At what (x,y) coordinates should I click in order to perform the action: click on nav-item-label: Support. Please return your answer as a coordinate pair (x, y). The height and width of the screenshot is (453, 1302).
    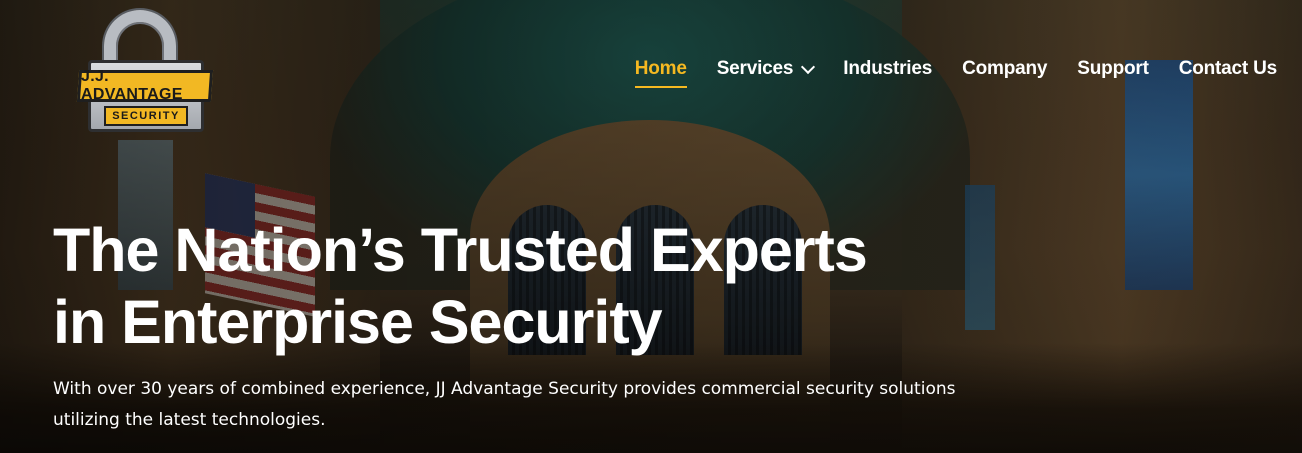
    Looking at the image, I should click on (1113, 68).